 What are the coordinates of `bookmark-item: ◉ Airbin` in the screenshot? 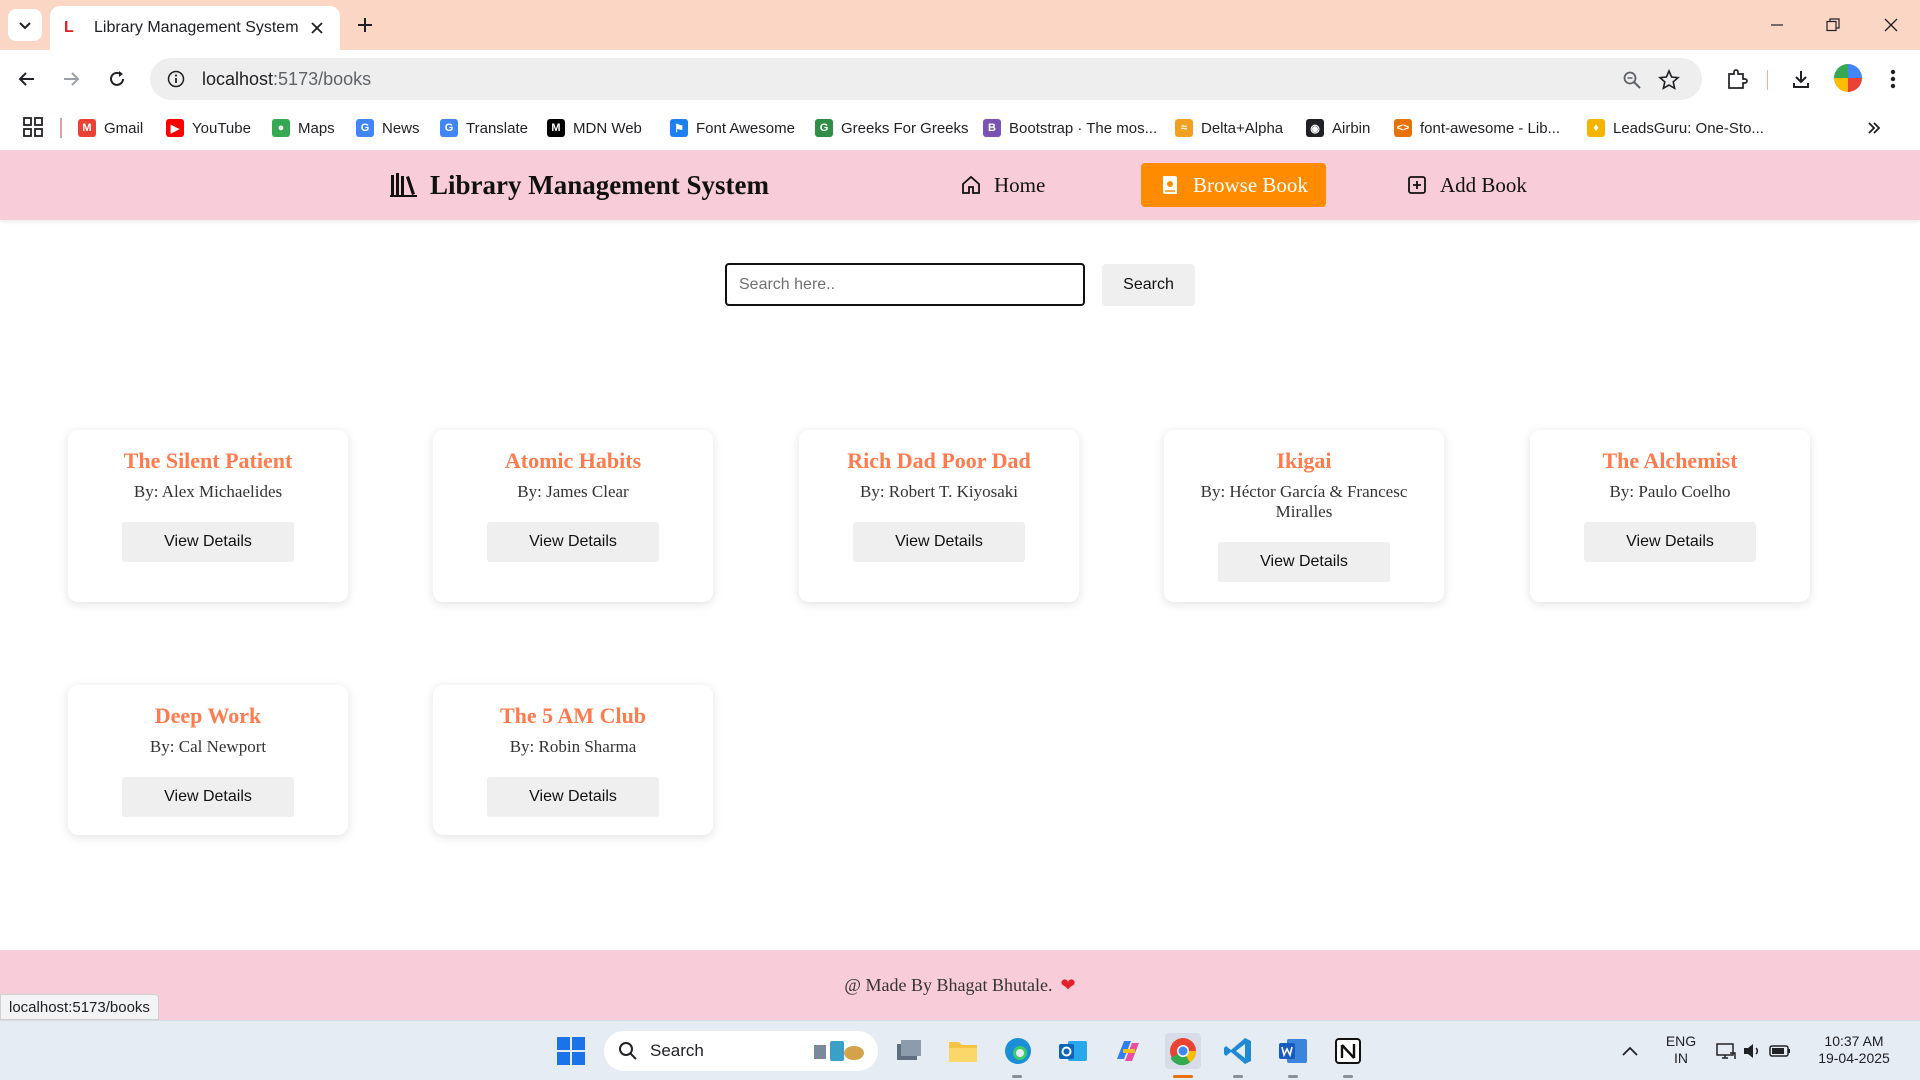 It's located at (1338, 128).